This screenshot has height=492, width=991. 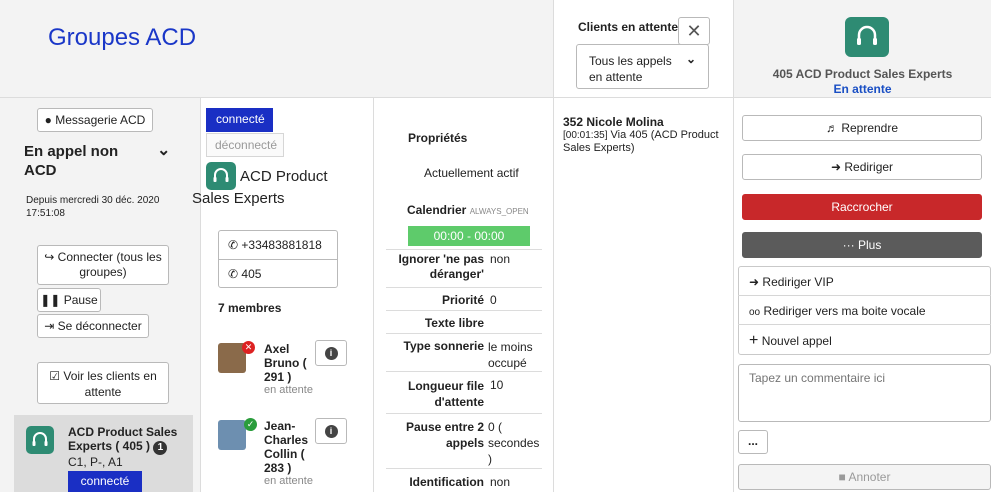 What do you see at coordinates (105, 481) in the screenshot?
I see `group-card-status: connecté` at bounding box center [105, 481].